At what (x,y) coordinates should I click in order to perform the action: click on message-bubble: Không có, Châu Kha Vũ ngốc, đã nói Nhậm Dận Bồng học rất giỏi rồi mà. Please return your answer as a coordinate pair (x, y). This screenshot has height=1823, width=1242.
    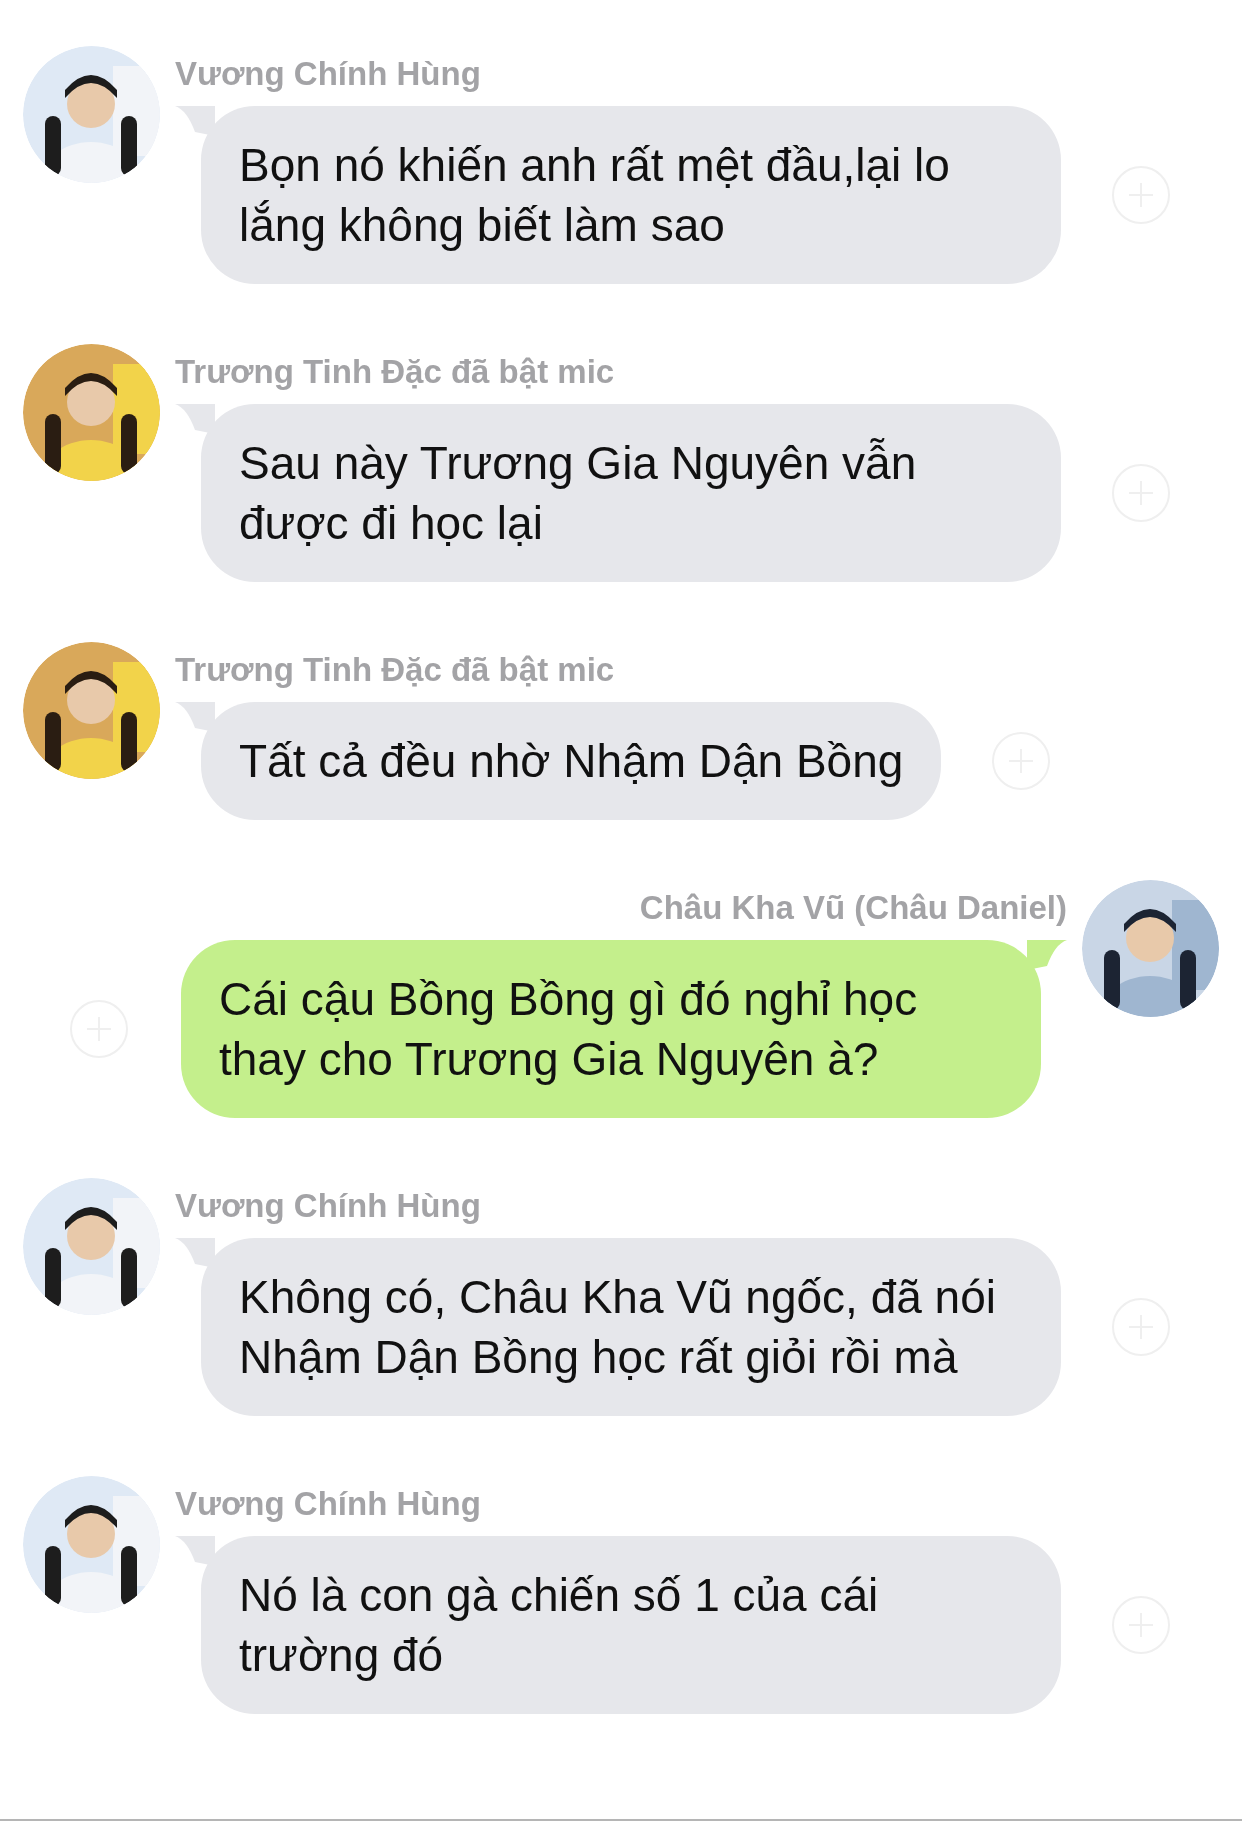
    Looking at the image, I should click on (631, 1327).